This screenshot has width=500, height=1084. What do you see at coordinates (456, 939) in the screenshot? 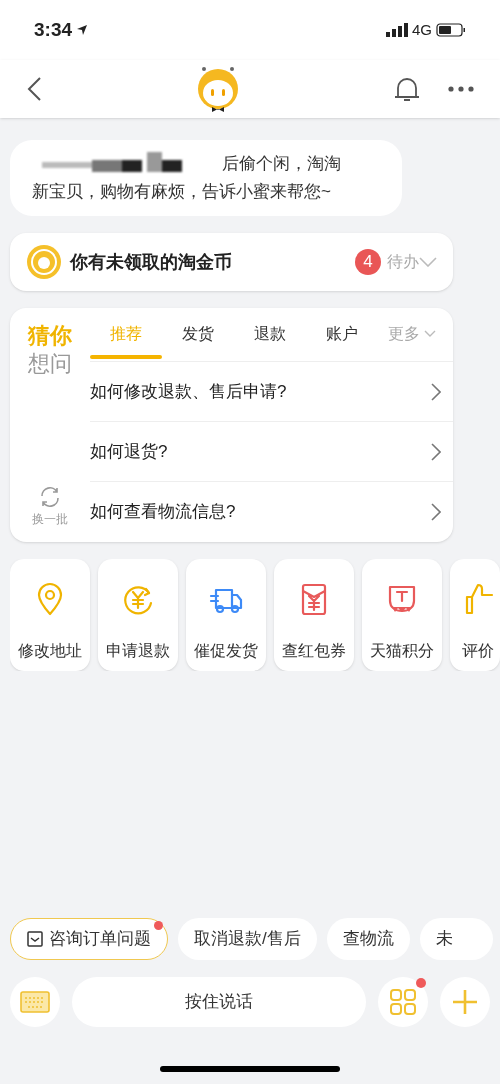
I see `quick-reply-chip: 未` at bounding box center [456, 939].